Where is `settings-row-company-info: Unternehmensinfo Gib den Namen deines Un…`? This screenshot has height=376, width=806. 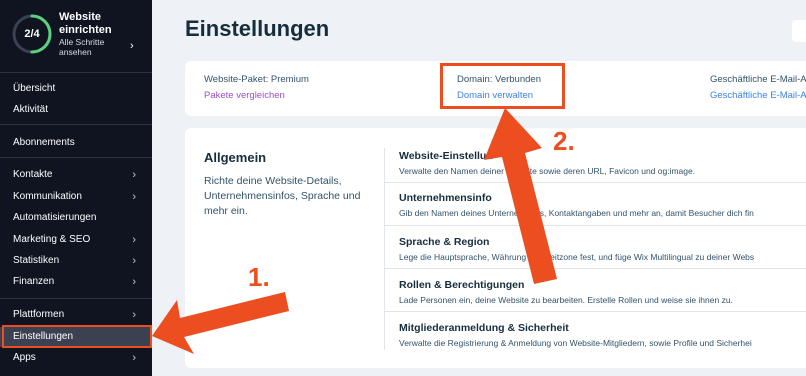
settings-row-company-info: Unternehmensinfo Gib den Namen deines Un… is located at coordinates (595, 204).